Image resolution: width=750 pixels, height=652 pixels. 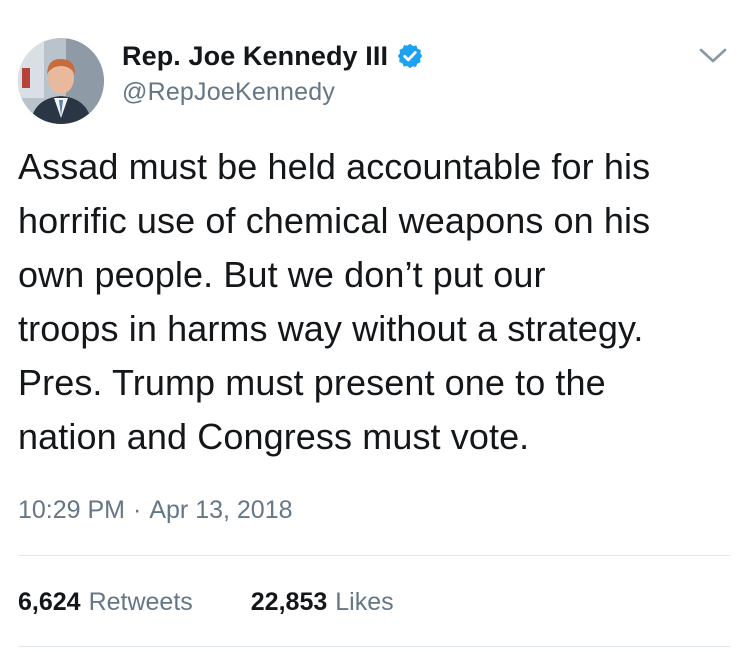 I want to click on retweet-label: Retweets, so click(x=140, y=602).